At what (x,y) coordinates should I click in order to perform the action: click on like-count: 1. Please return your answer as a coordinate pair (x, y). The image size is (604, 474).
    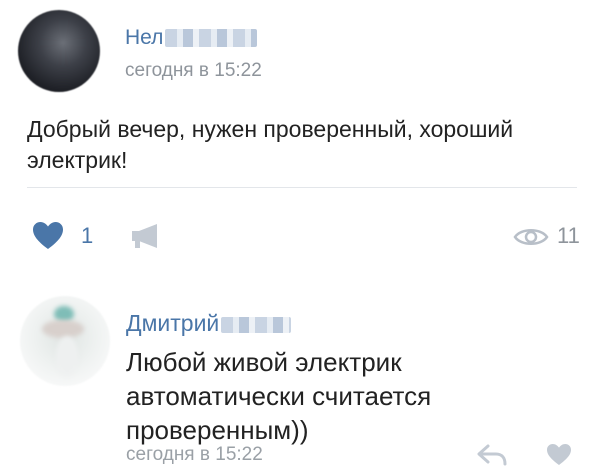
    Looking at the image, I should click on (87, 235).